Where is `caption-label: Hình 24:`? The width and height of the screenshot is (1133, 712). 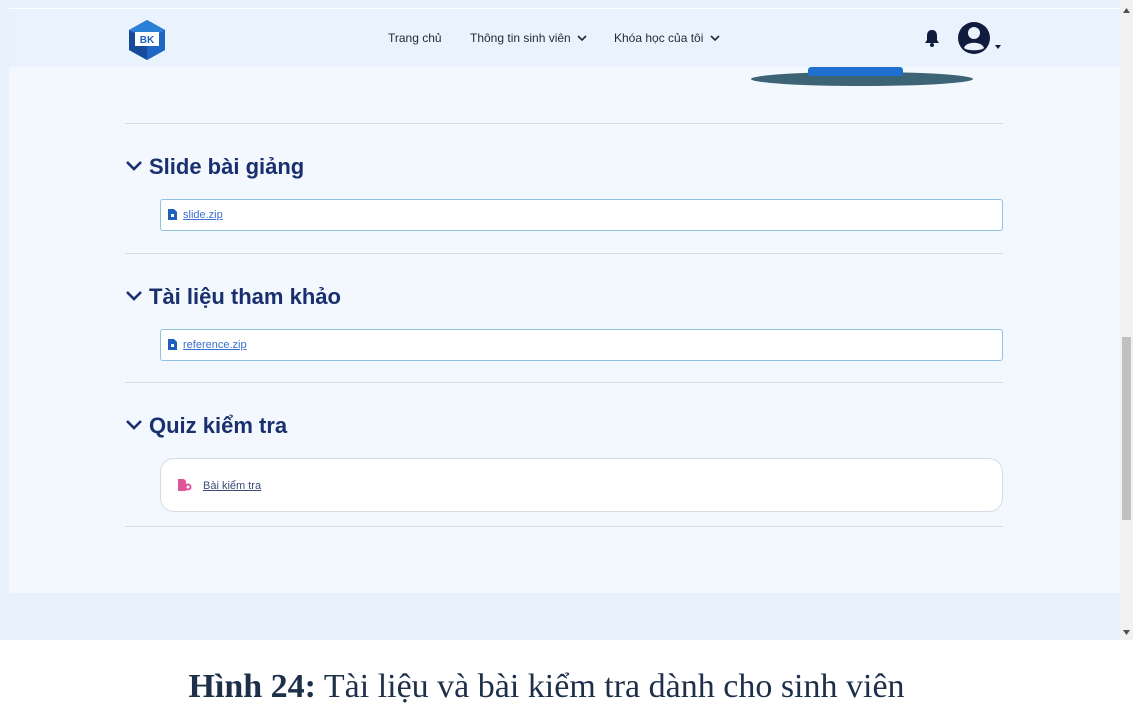
caption-label: Hình 24: is located at coordinates (252, 686).